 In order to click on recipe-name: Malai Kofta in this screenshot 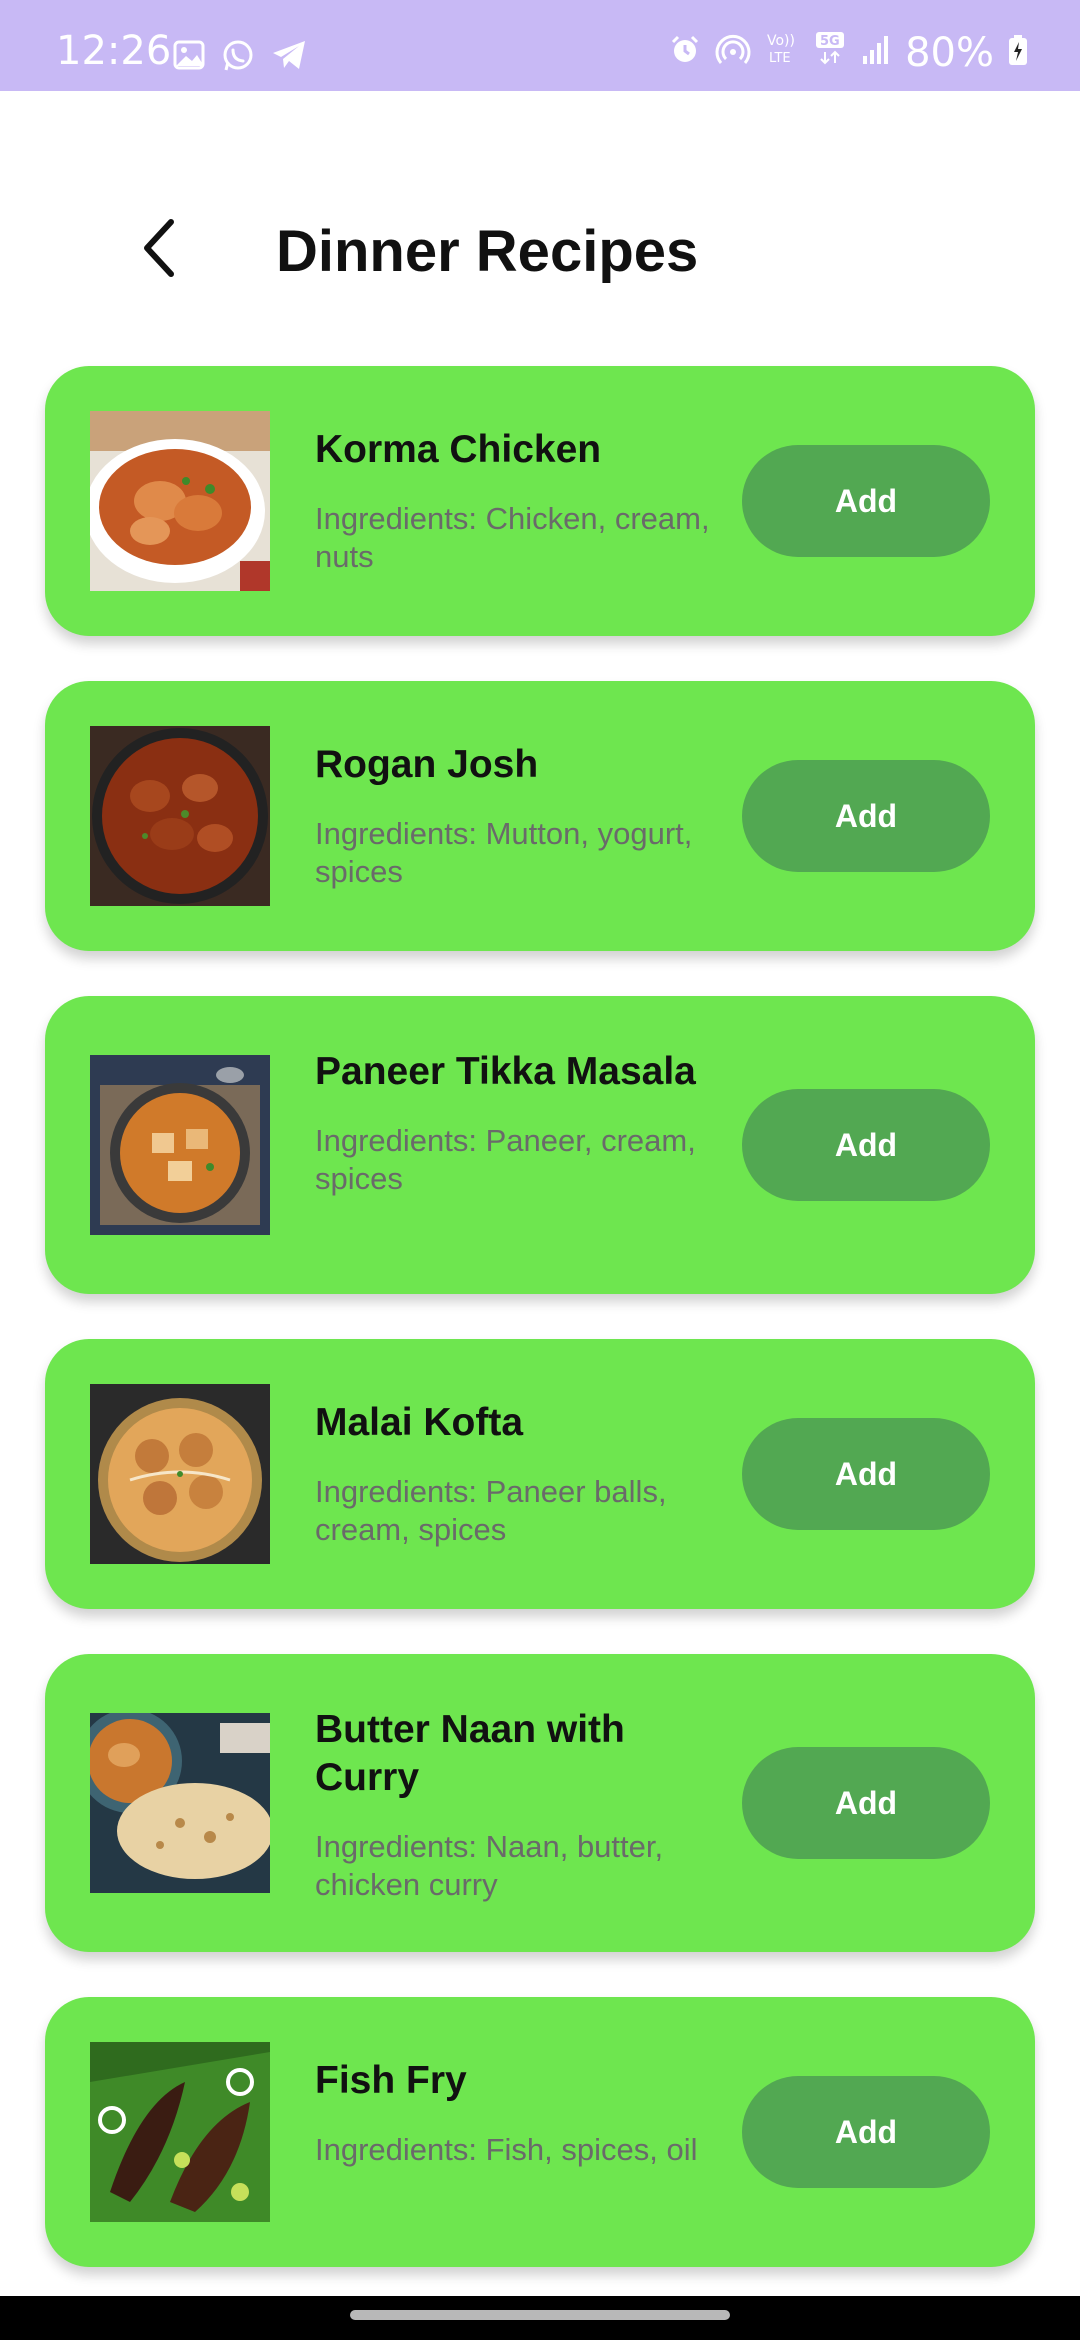, I will do `click(419, 1422)`.